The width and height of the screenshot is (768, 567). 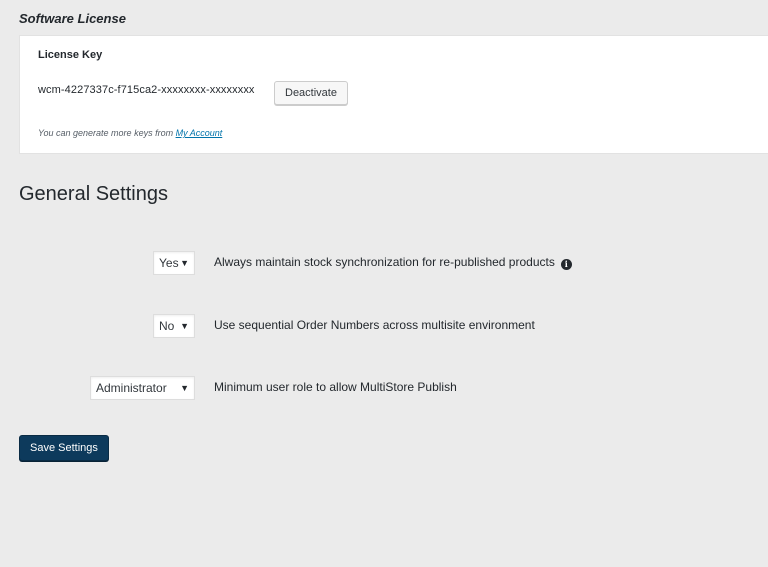 I want to click on license-key-label: License Key, so click(x=70, y=55).